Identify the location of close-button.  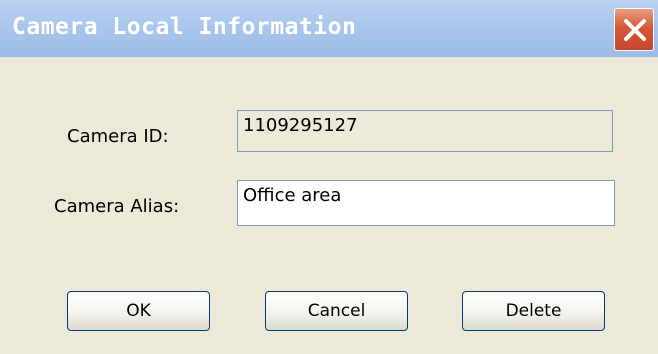
(634, 29).